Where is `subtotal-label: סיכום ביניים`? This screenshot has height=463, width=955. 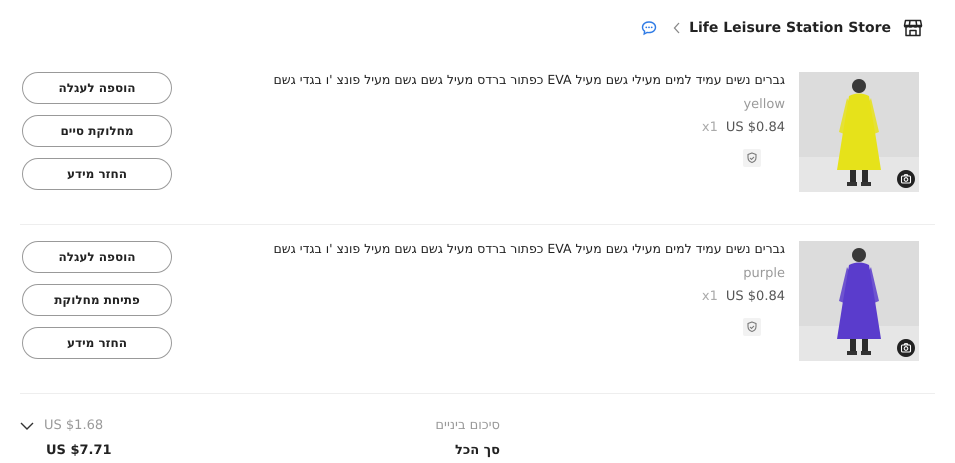 subtotal-label: סיכום ביניים is located at coordinates (467, 425).